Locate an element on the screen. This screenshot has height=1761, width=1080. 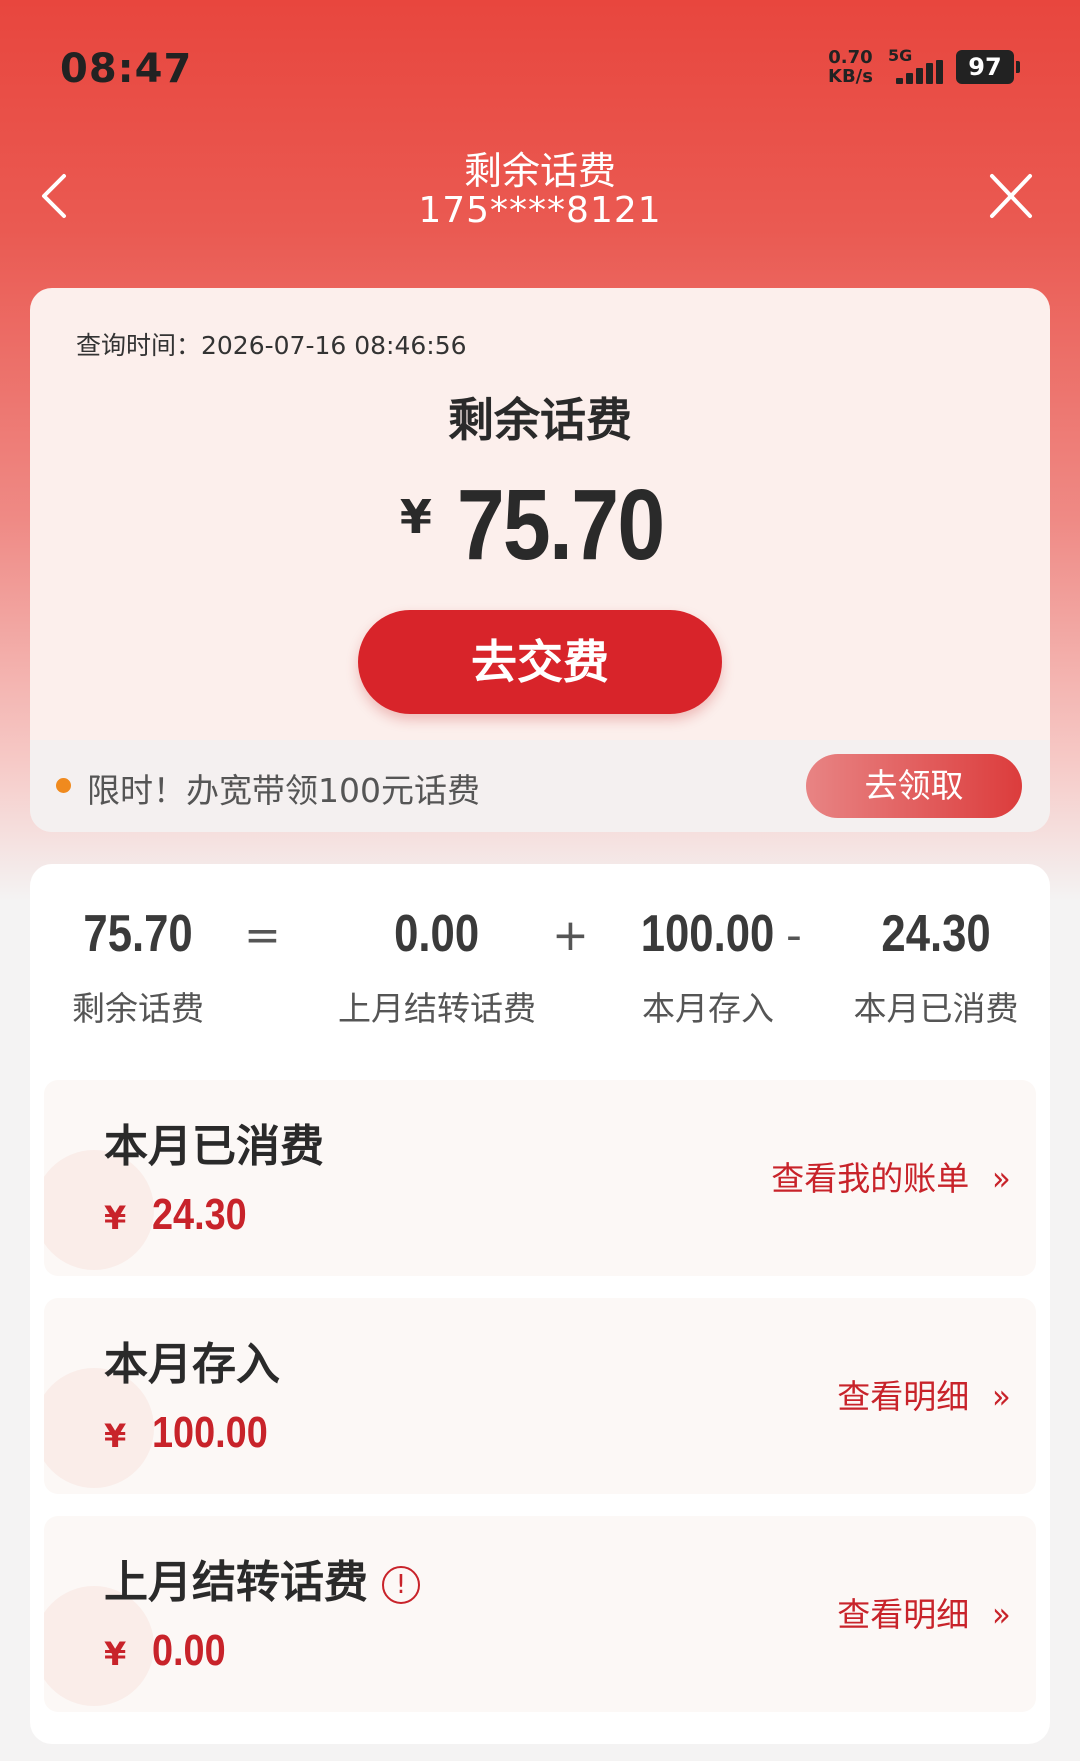
item-amount-value: 24.30 is located at coordinates (199, 1214).